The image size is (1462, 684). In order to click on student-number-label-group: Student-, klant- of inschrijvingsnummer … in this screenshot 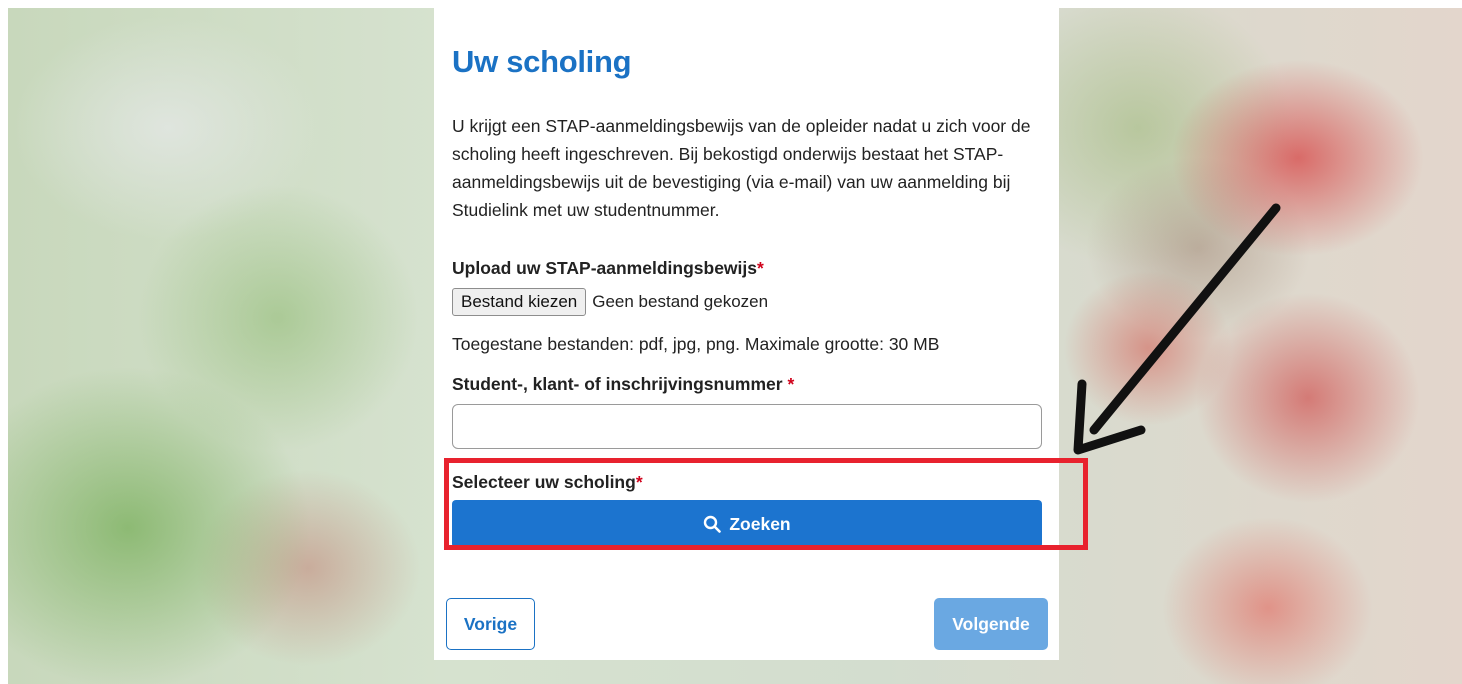, I will do `click(623, 384)`.